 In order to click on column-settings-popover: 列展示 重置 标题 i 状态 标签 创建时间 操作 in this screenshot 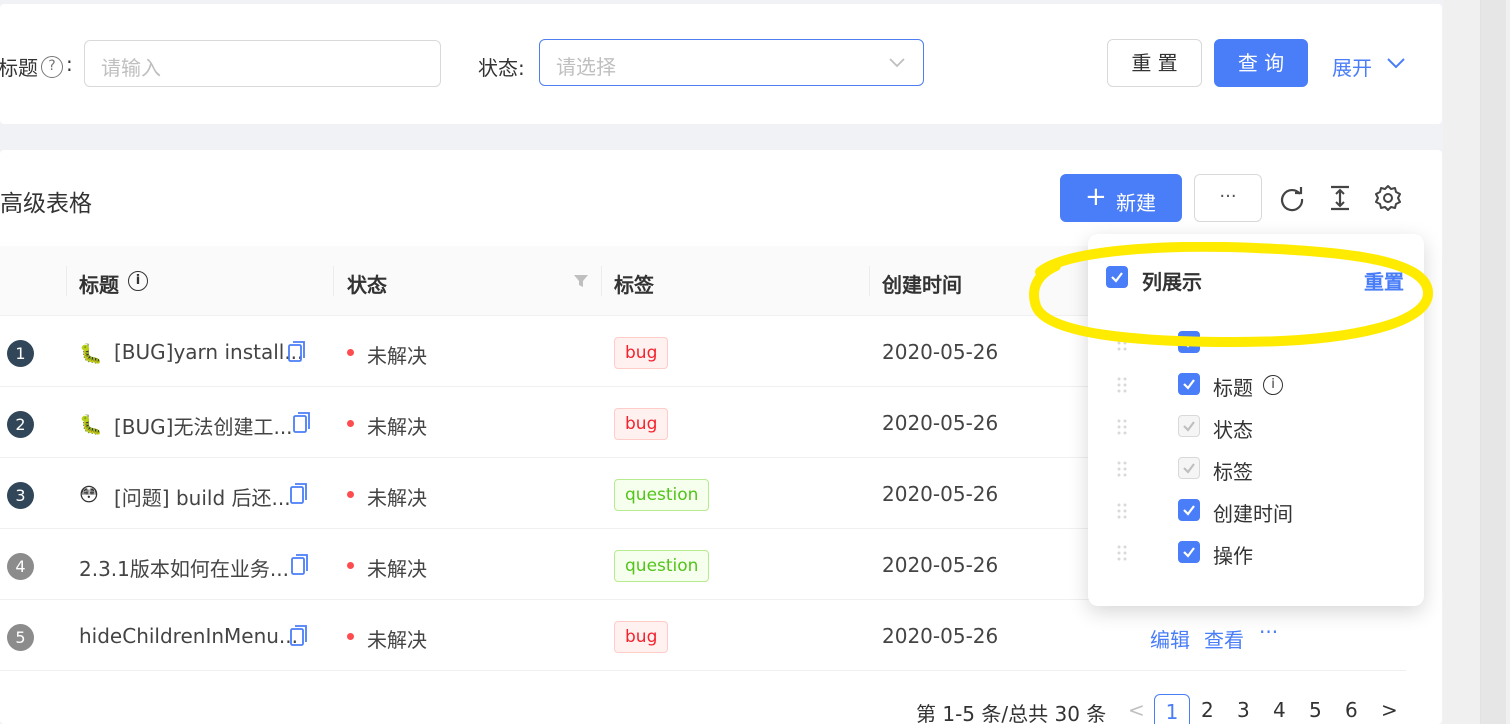, I will do `click(1256, 420)`.